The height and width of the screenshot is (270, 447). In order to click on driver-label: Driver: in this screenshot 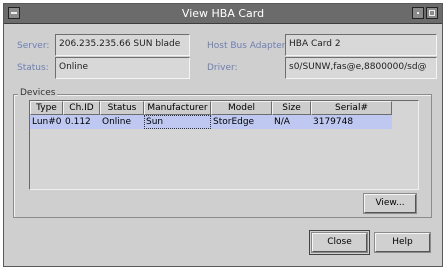, I will do `click(222, 68)`.